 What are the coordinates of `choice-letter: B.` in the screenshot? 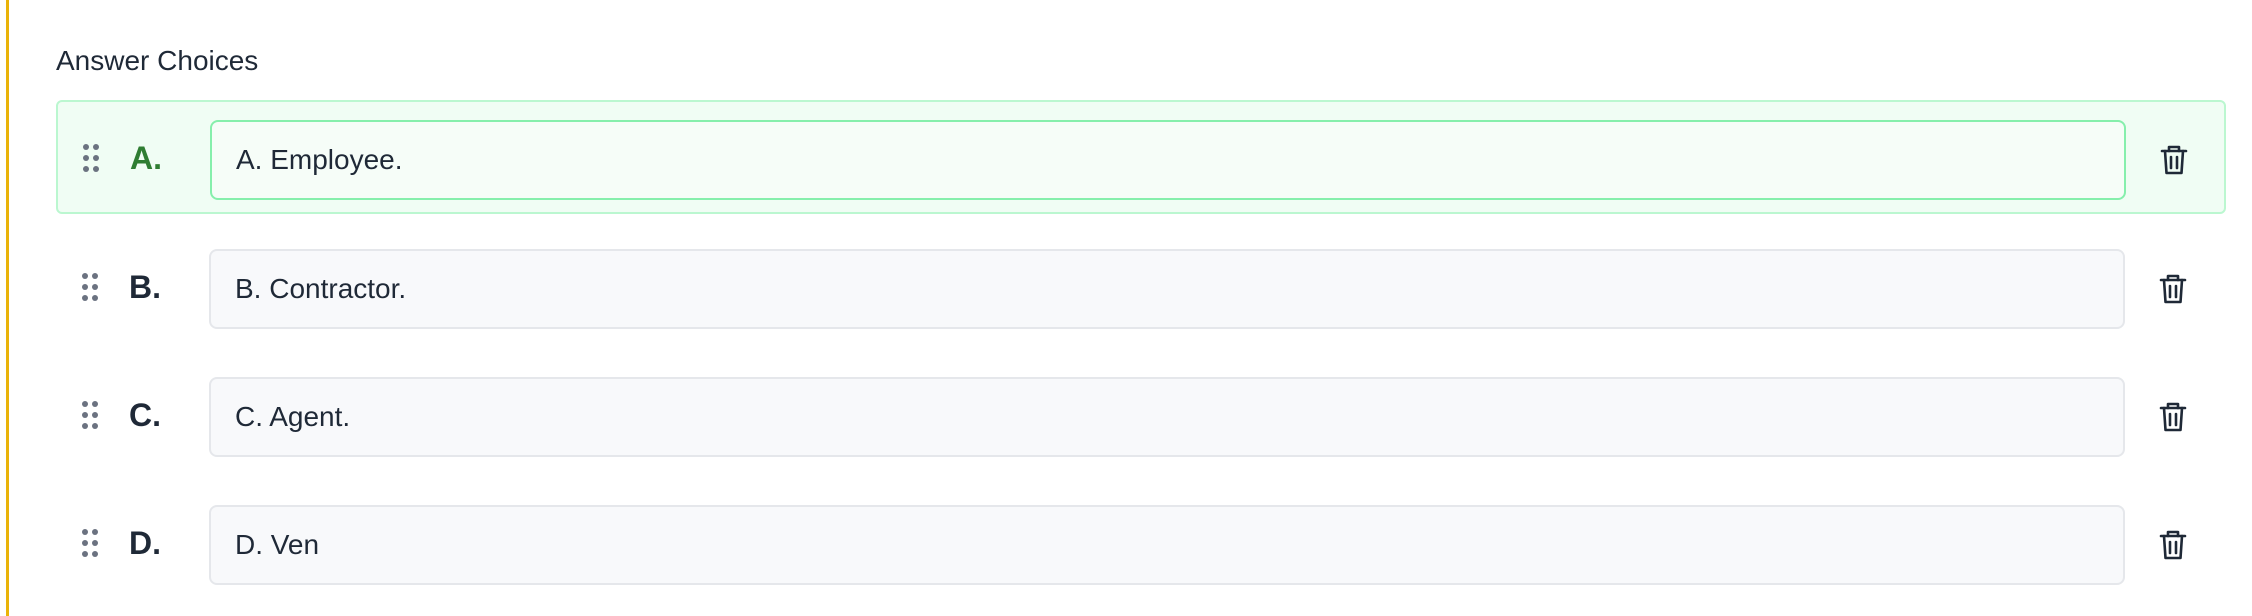 It's located at (145, 287).